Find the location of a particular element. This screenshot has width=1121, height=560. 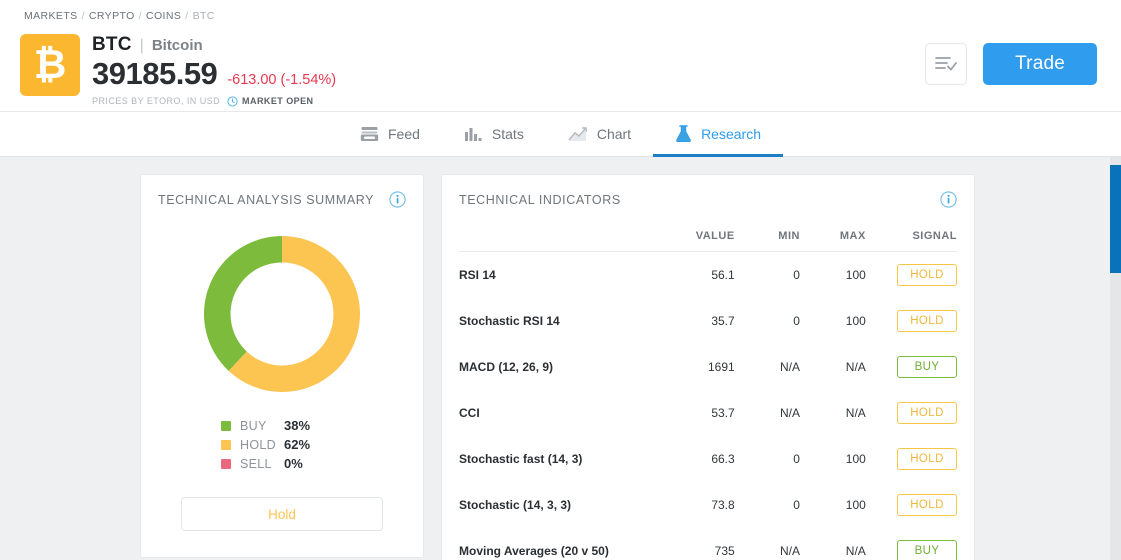

col-header-value: VALUE is located at coordinates (684, 230).